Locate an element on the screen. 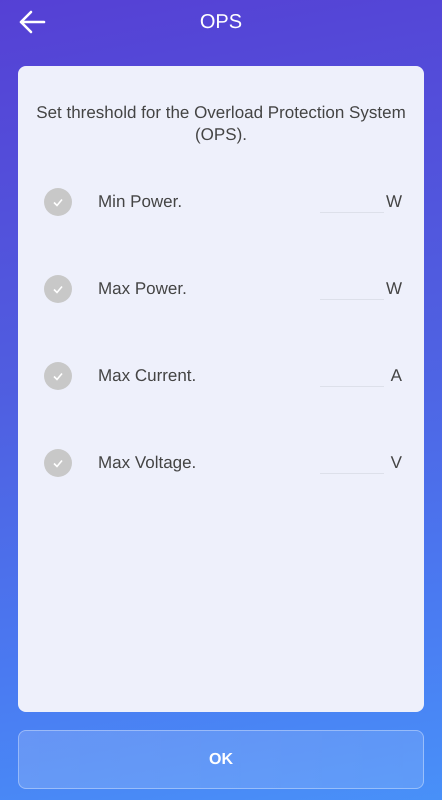 The width and height of the screenshot is (442, 800). threshold-label: Max Power. is located at coordinates (143, 288).